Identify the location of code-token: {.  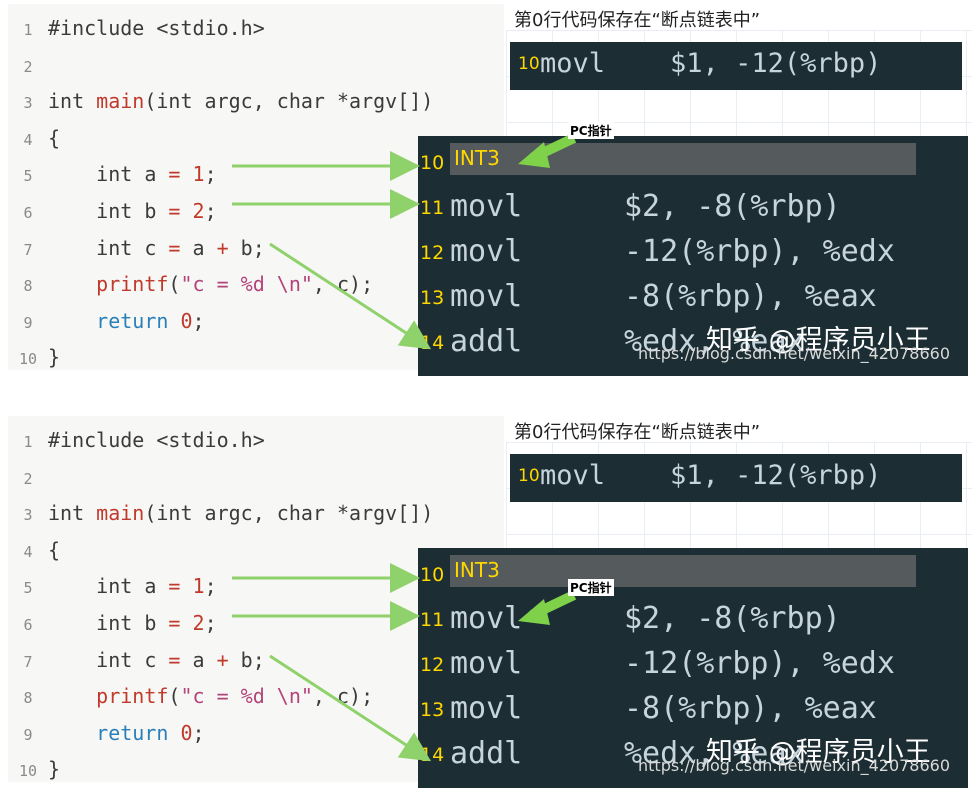
(54, 549).